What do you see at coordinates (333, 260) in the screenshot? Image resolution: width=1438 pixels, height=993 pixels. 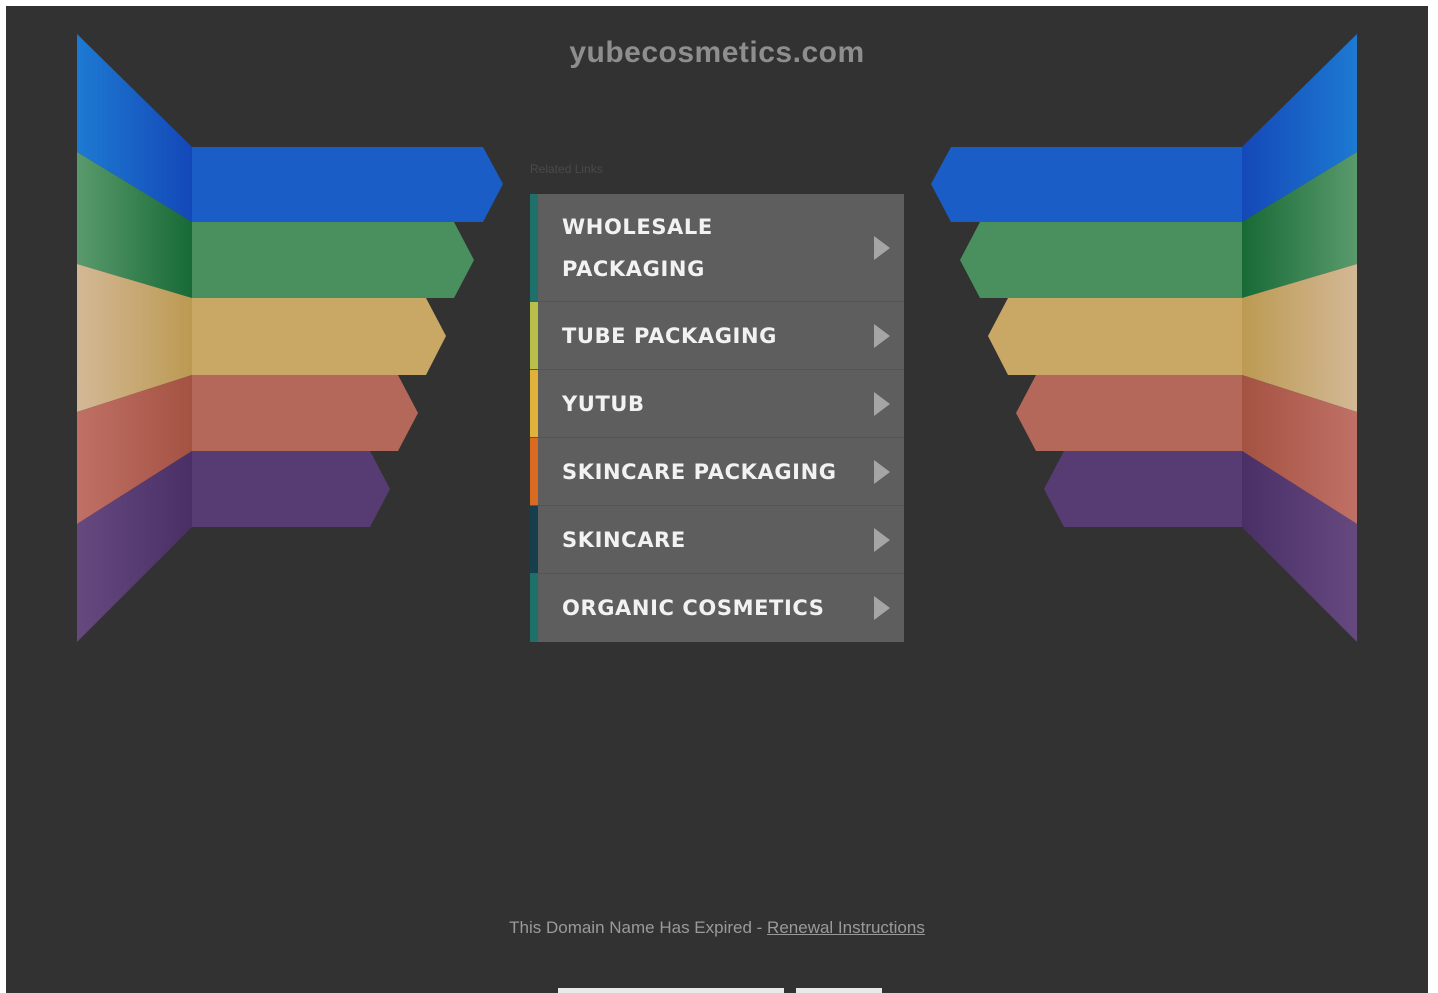 I see `left-arrow-green` at bounding box center [333, 260].